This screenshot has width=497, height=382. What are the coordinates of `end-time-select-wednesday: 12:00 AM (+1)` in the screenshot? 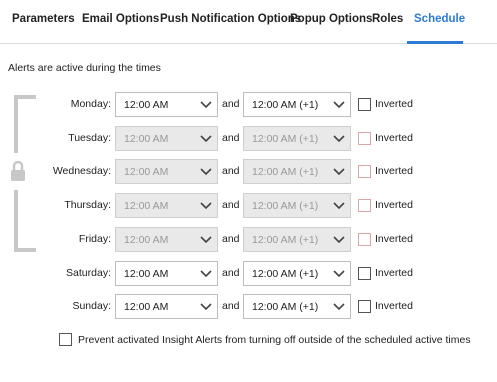 It's located at (297, 171).